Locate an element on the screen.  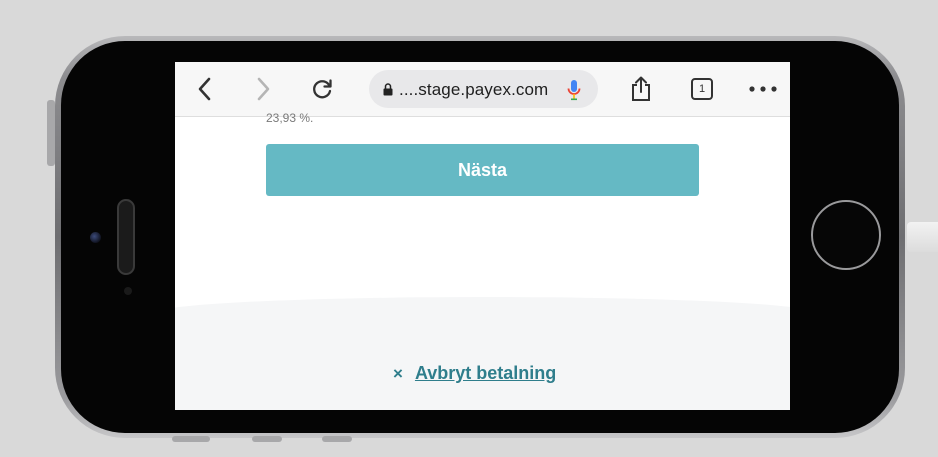
close-icon: × is located at coordinates (398, 374).